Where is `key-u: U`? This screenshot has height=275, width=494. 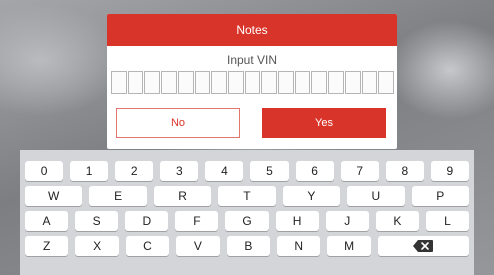
key-u: U is located at coordinates (376, 196).